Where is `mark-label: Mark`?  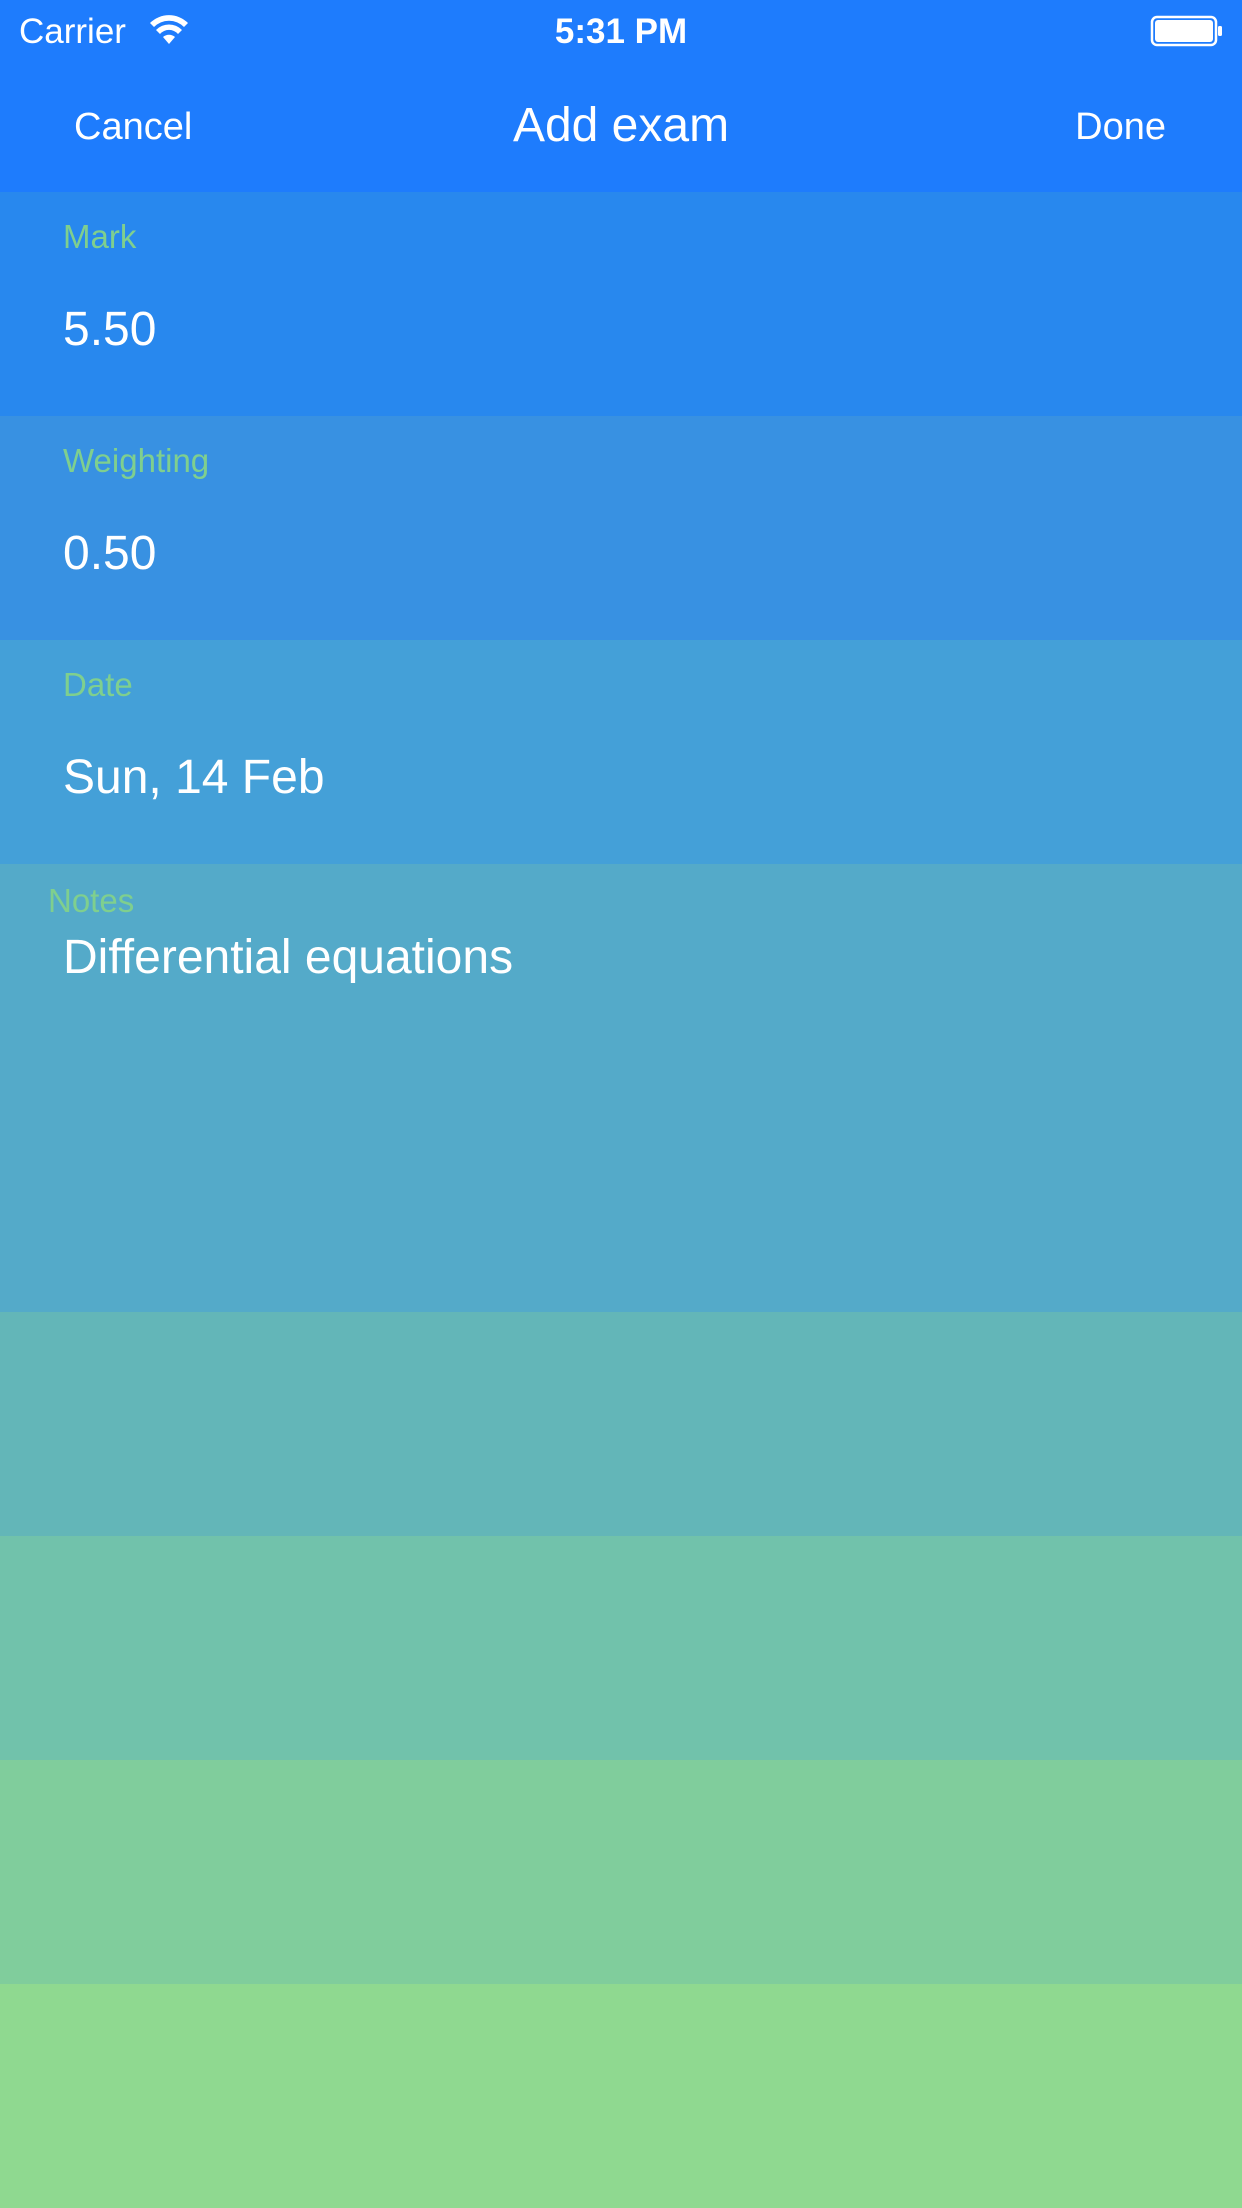 mark-label: Mark is located at coordinates (100, 236).